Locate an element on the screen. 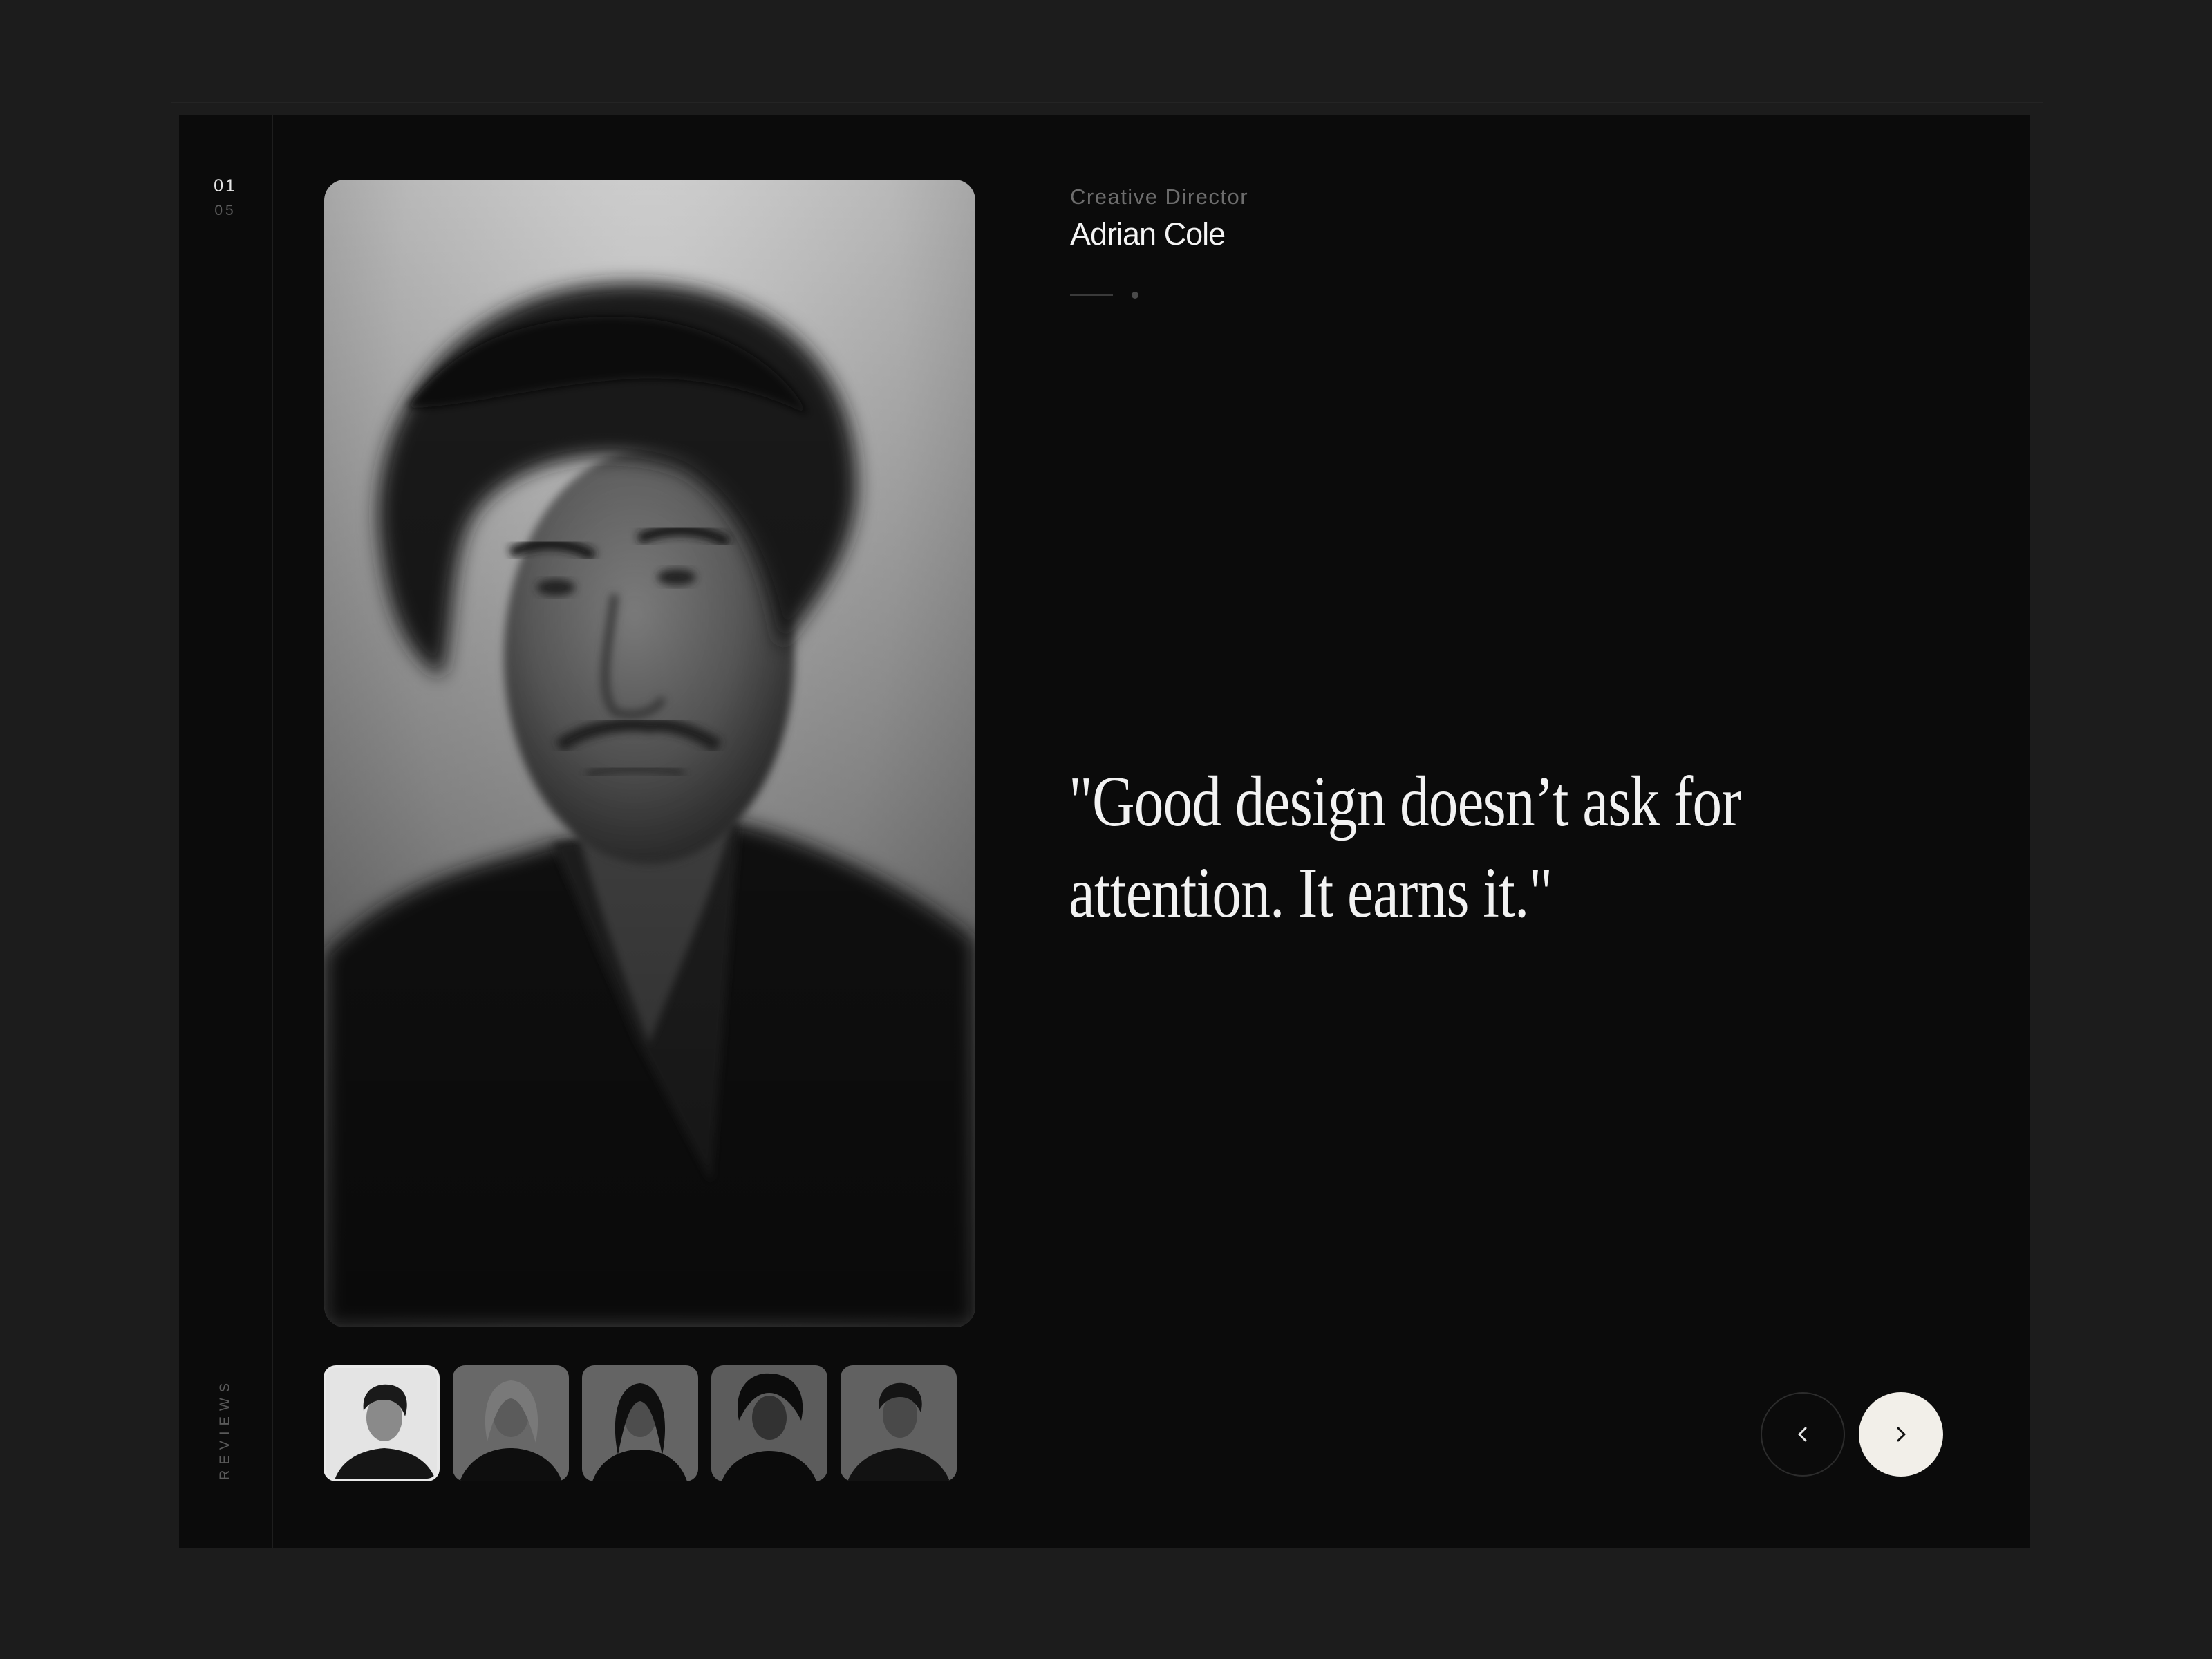 The width and height of the screenshot is (2212, 1659). next-button is located at coordinates (1901, 1434).